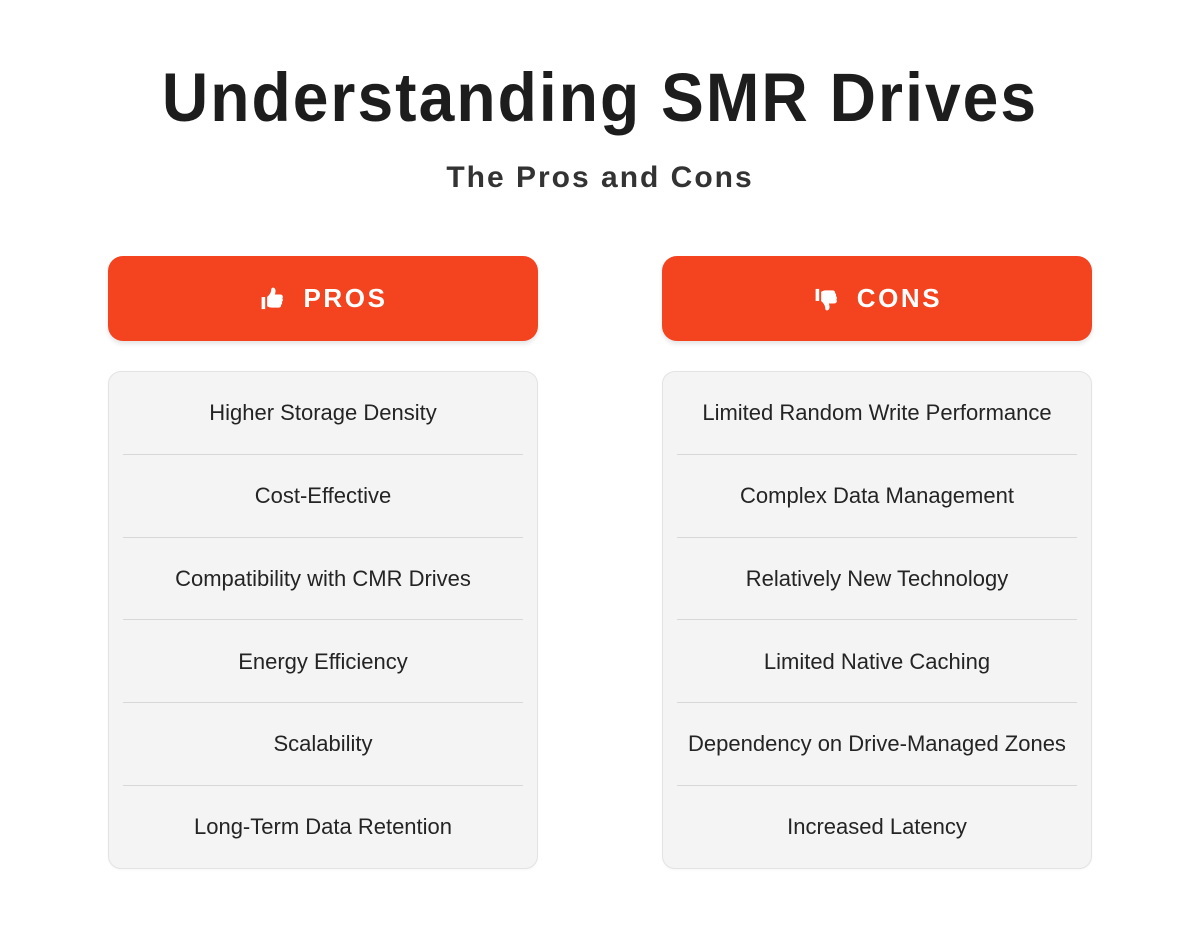 This screenshot has height=933, width=1200. Describe the element at coordinates (323, 496) in the screenshot. I see `list-item: Cost-Effective` at that location.